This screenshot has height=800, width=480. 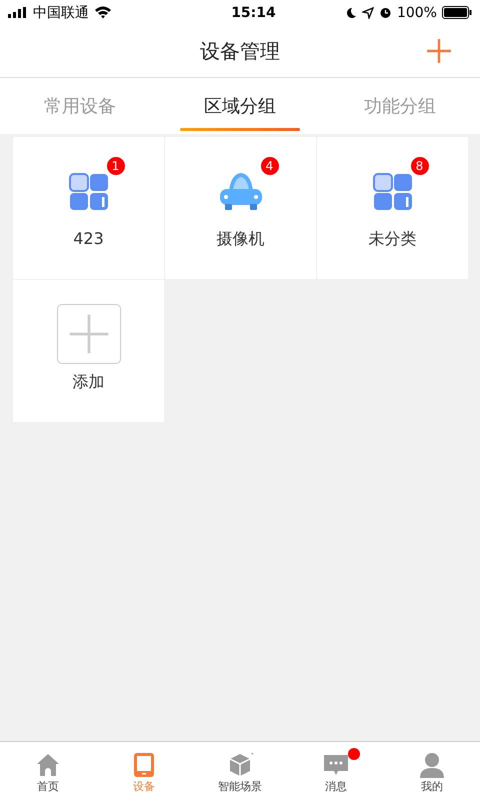 What do you see at coordinates (416, 12) in the screenshot?
I see `battery-percent: 100%` at bounding box center [416, 12].